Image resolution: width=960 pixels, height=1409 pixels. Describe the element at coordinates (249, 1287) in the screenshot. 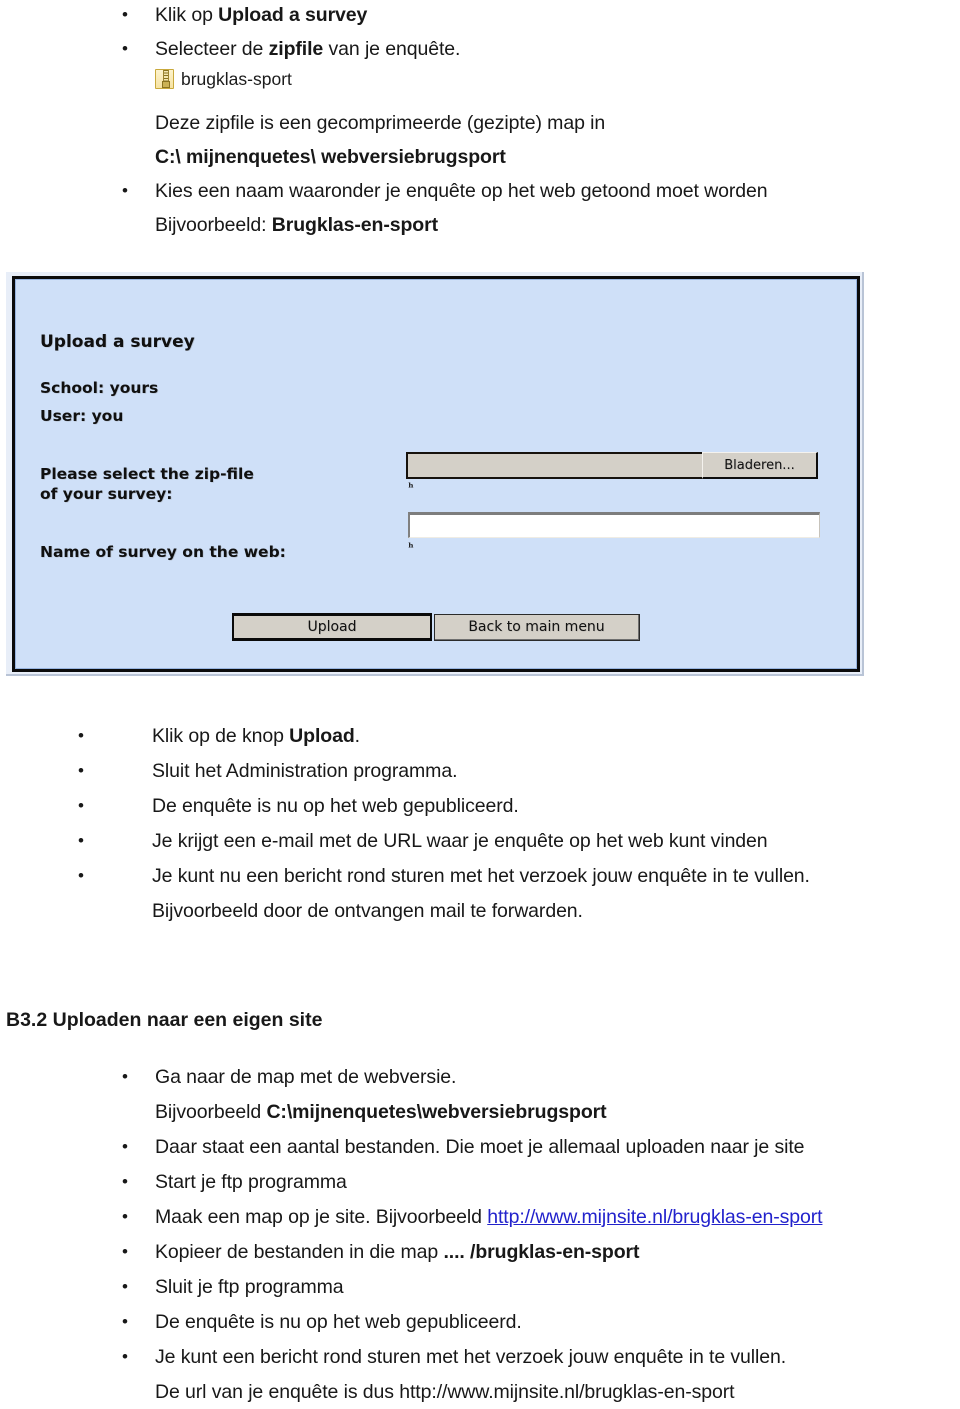

I see `list-item: Sluit je ftp programma` at that location.